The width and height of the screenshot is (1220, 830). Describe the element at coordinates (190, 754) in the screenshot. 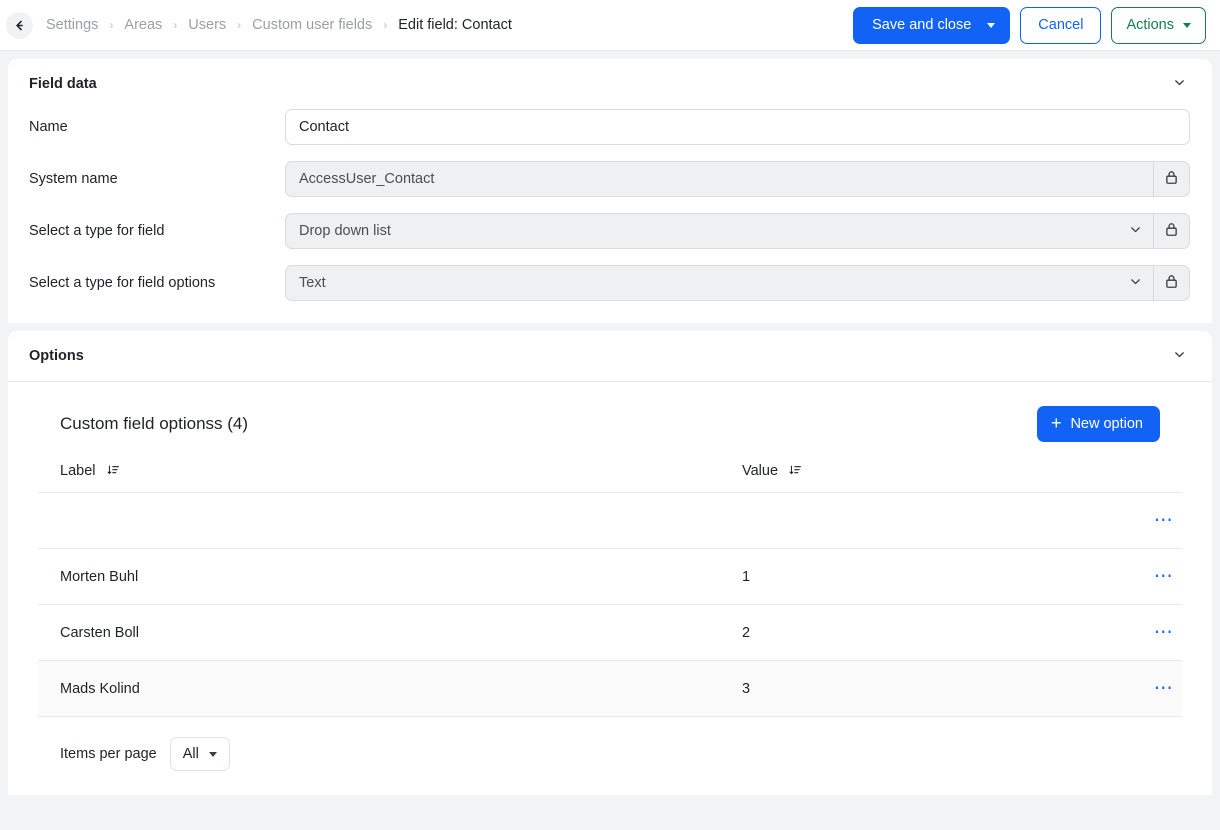

I see `items-per-page-value: All` at that location.